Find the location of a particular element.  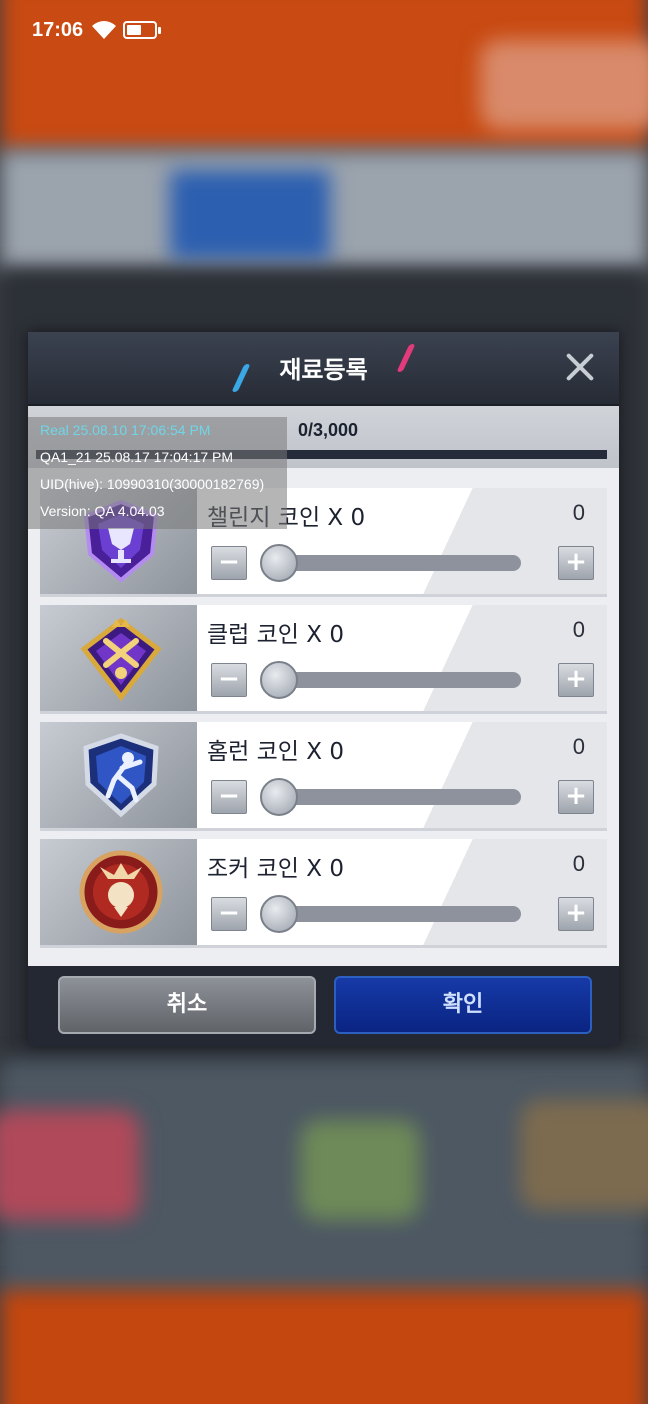

clock: 17:06 is located at coordinates (58, 29).